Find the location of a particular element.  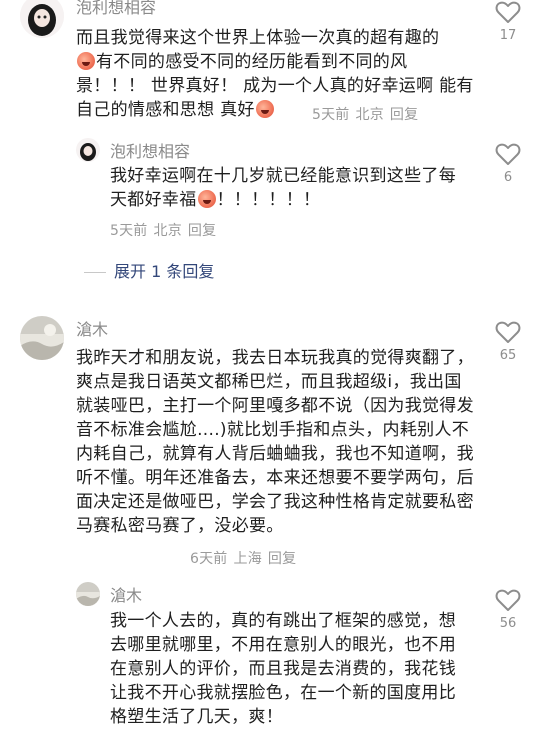

like-button: 17 is located at coordinates (508, 21).